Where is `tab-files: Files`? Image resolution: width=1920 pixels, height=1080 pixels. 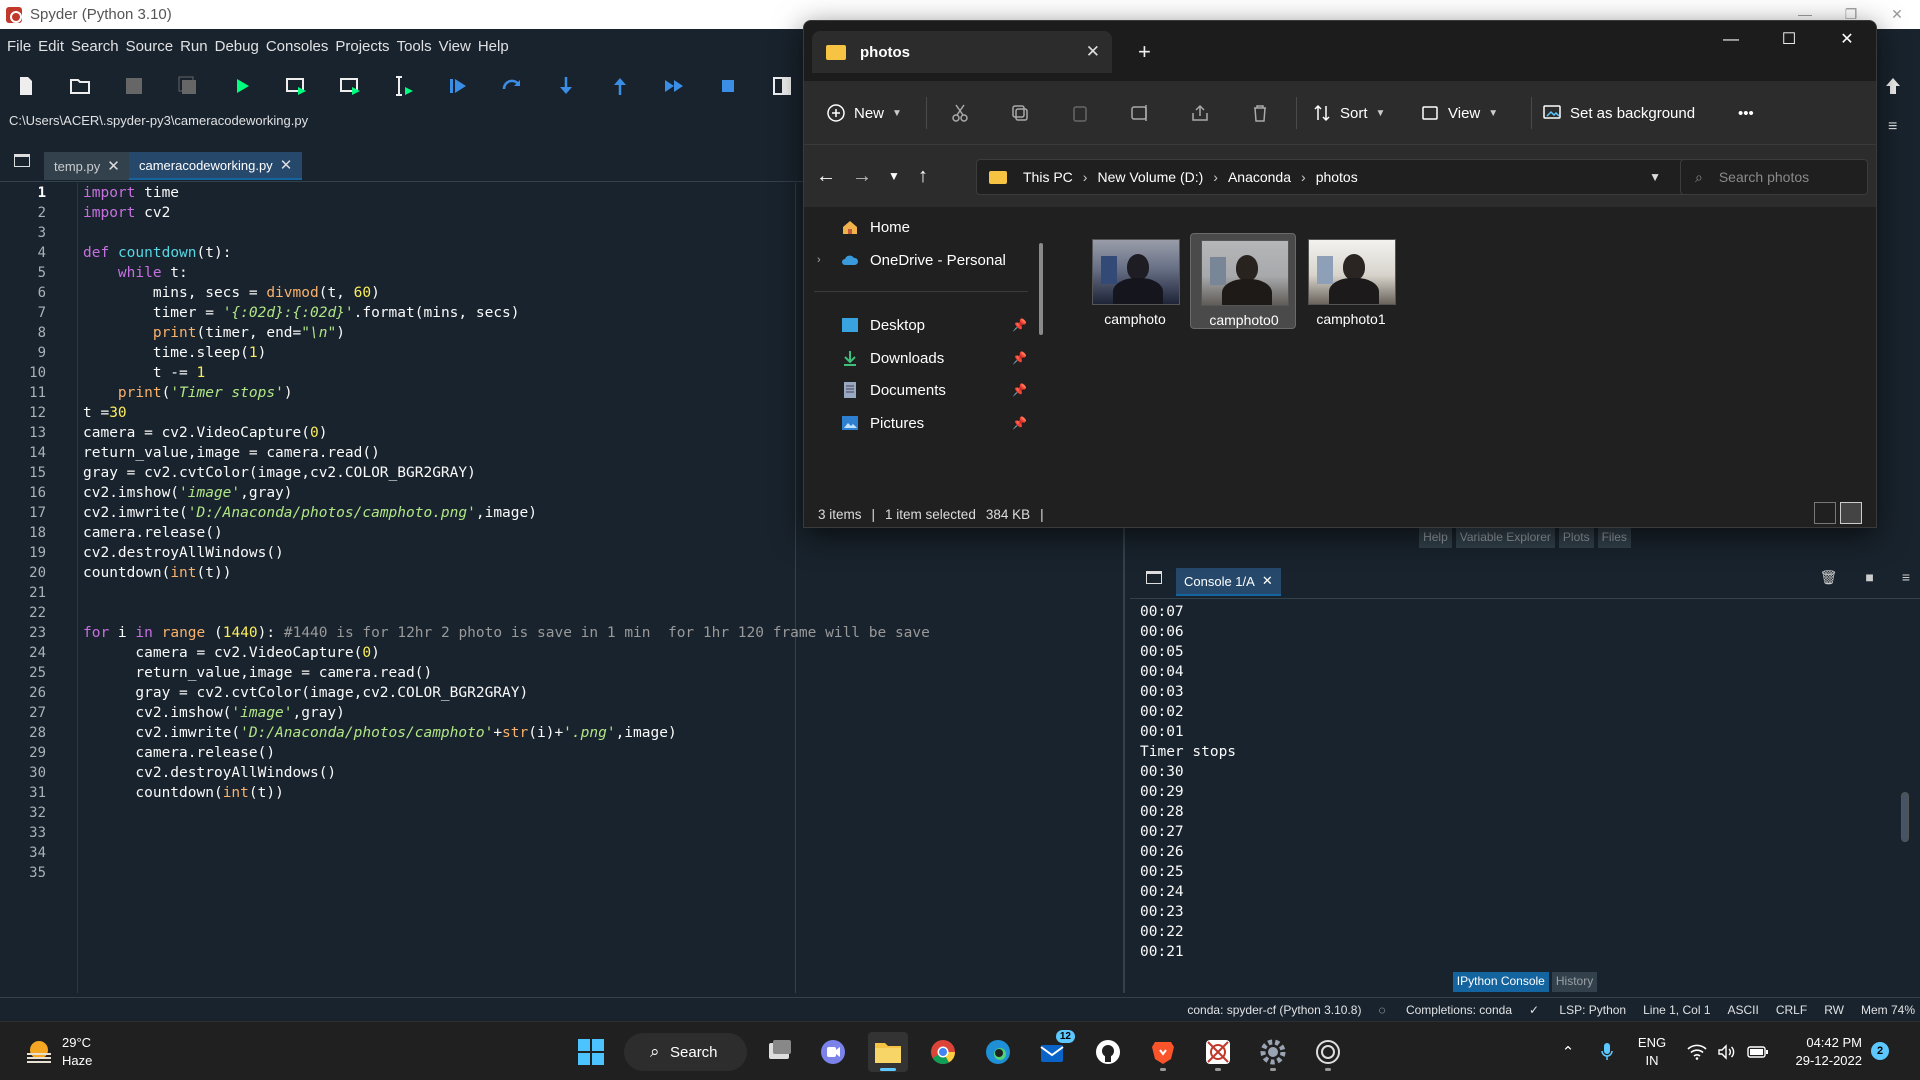 tab-files: Files is located at coordinates (1614, 538).